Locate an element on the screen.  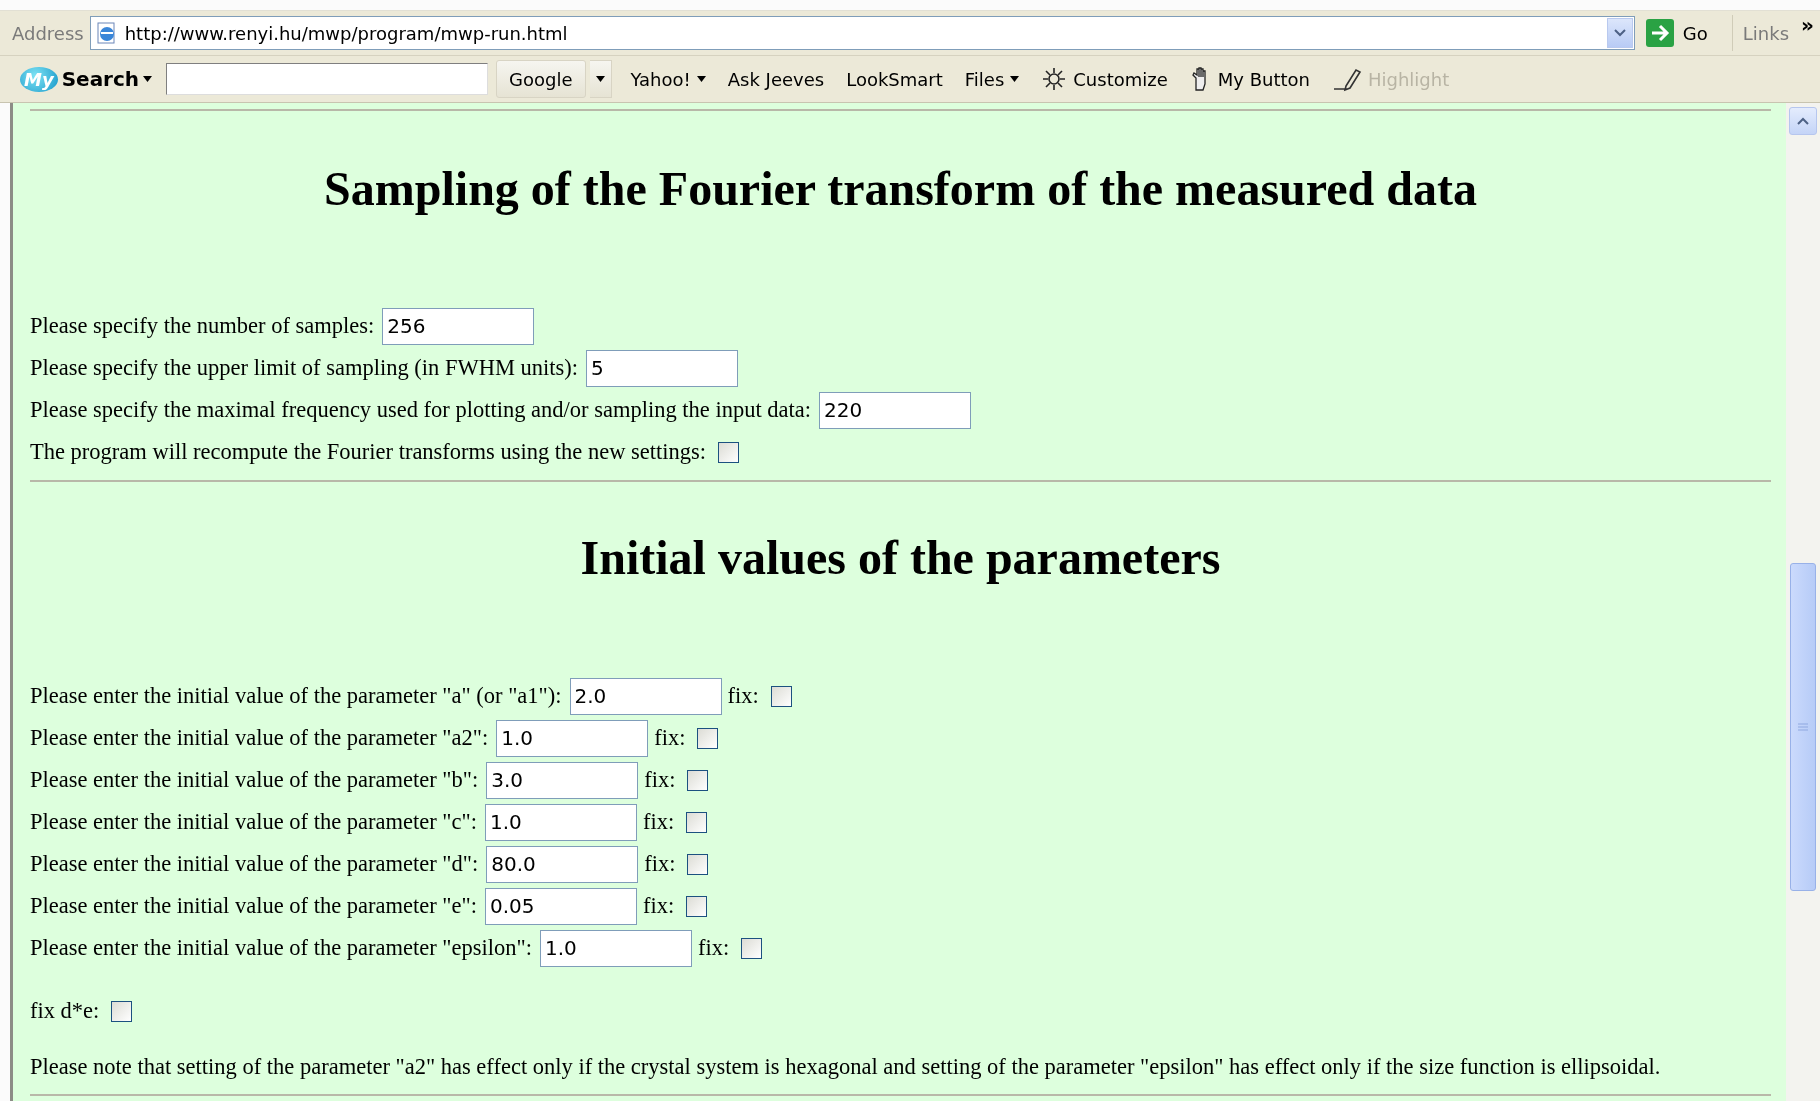
search-field is located at coordinates (327, 79).